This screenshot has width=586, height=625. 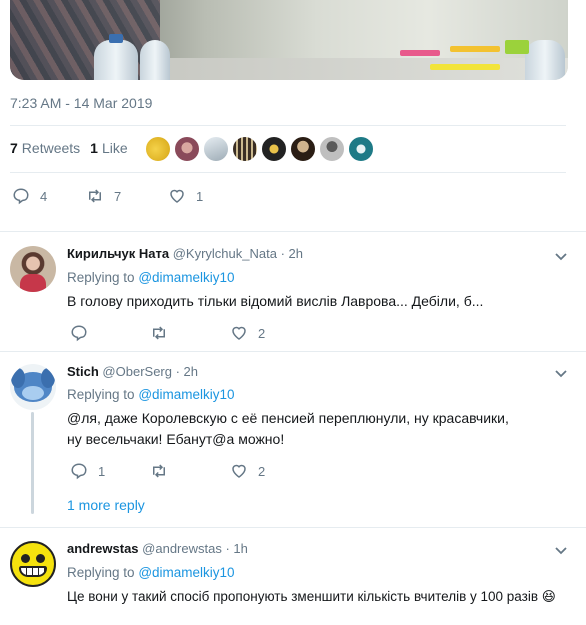 I want to click on reply-header: Stich @OberSerg · 2h, so click(x=133, y=371).